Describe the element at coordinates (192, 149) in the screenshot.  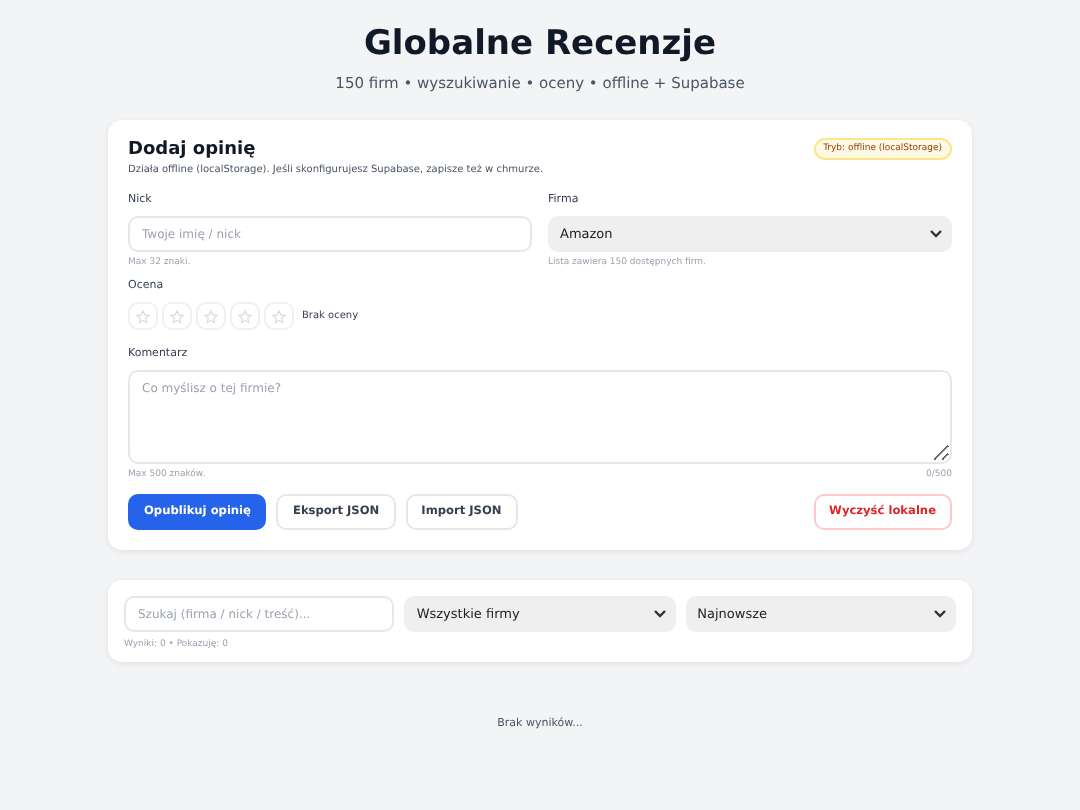
I see `form-title: Dodaj opinię` at that location.